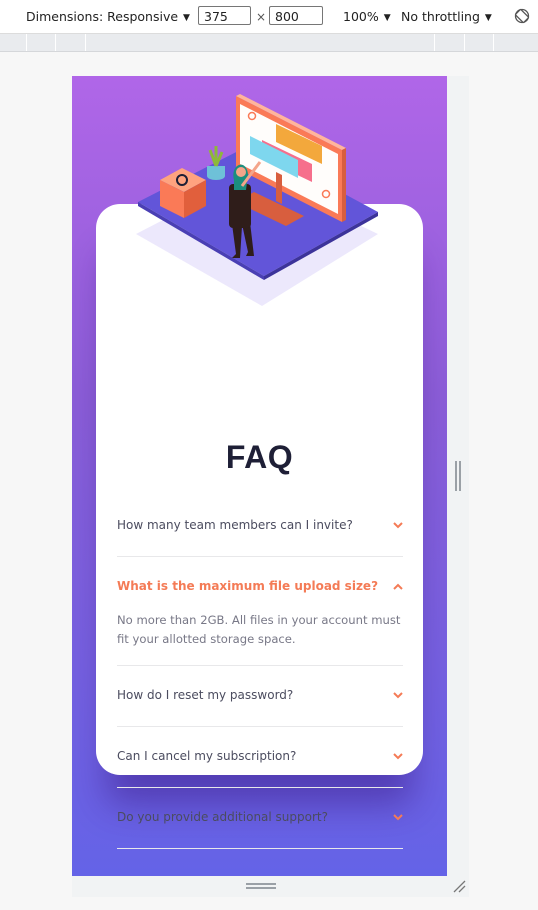 This screenshot has height=910, width=538. I want to click on bottom-resize-handle, so click(261, 886).